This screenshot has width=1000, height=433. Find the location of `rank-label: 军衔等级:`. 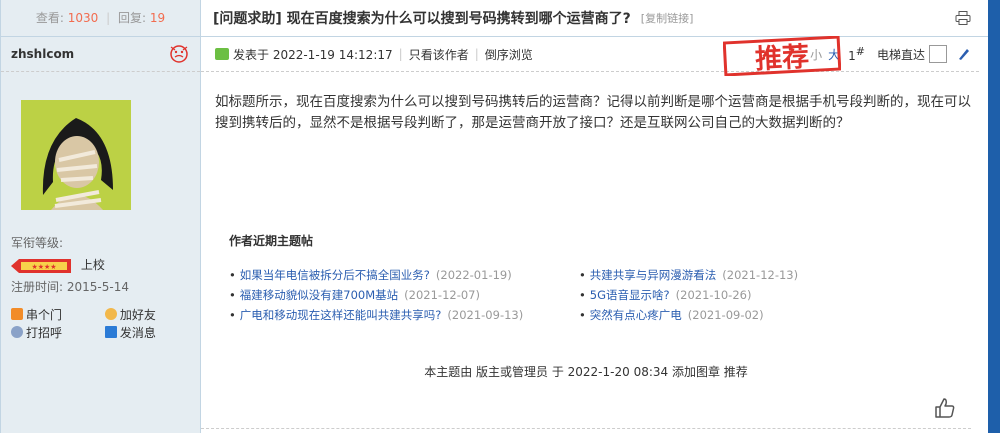

rank-label: 军衔等级: is located at coordinates (37, 243).